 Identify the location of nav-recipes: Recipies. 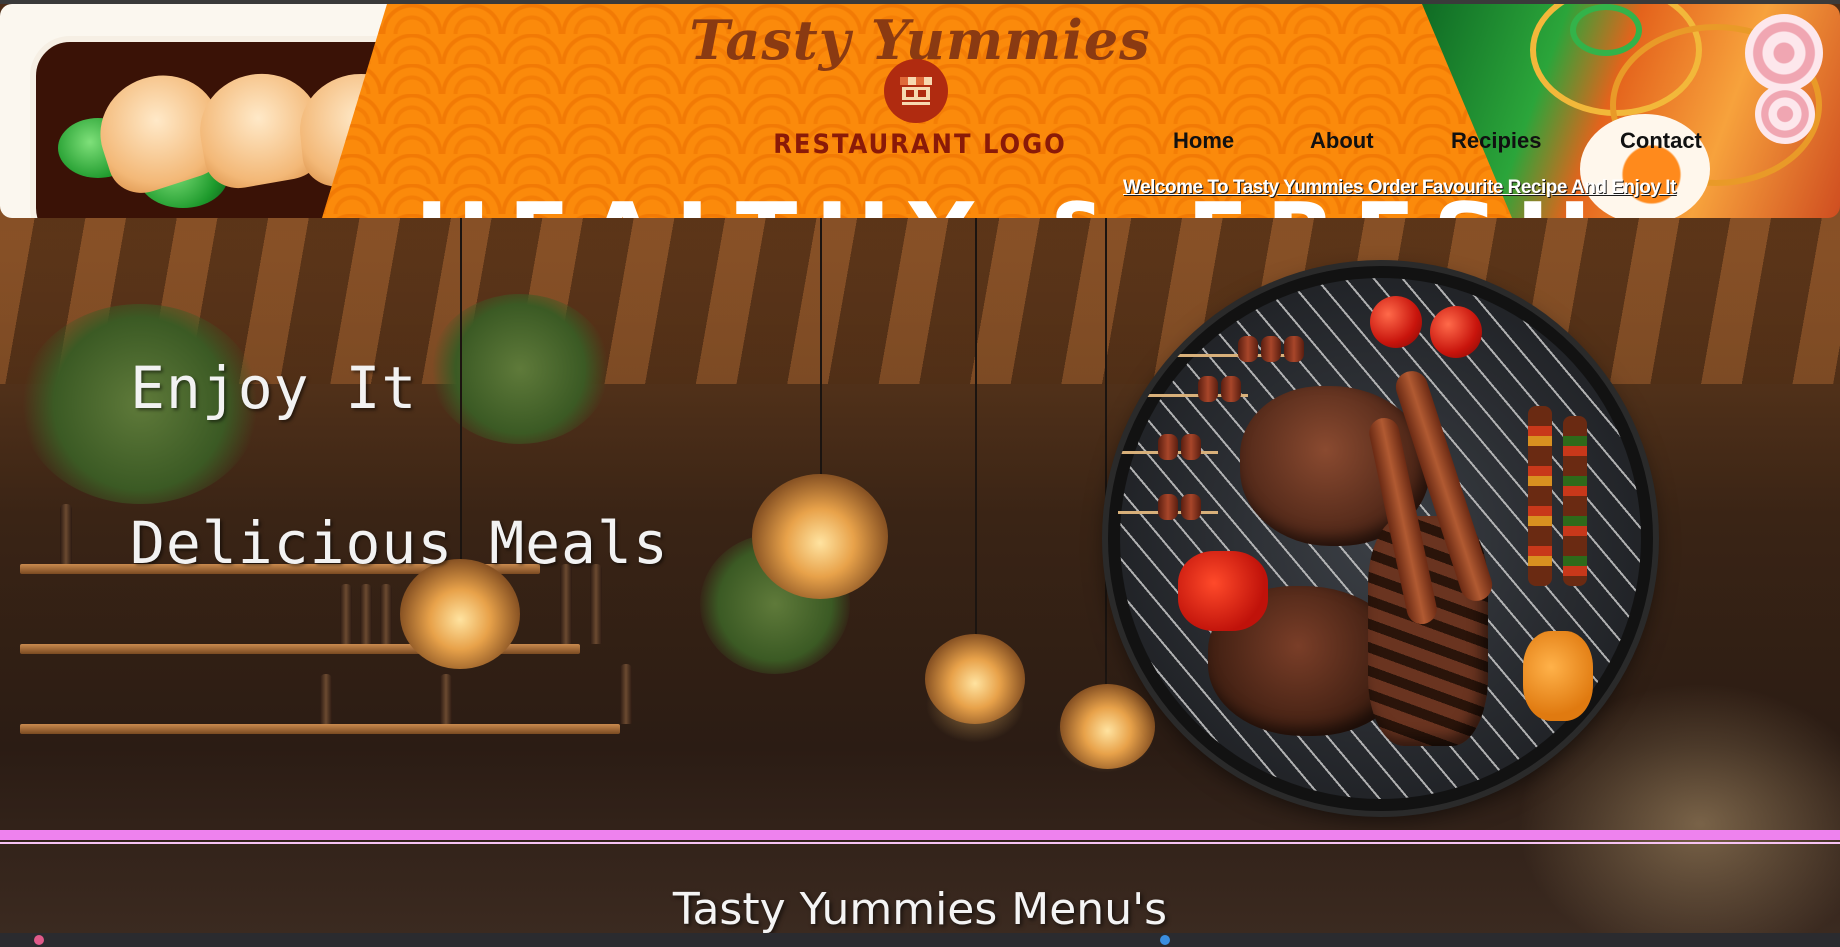
(1496, 141).